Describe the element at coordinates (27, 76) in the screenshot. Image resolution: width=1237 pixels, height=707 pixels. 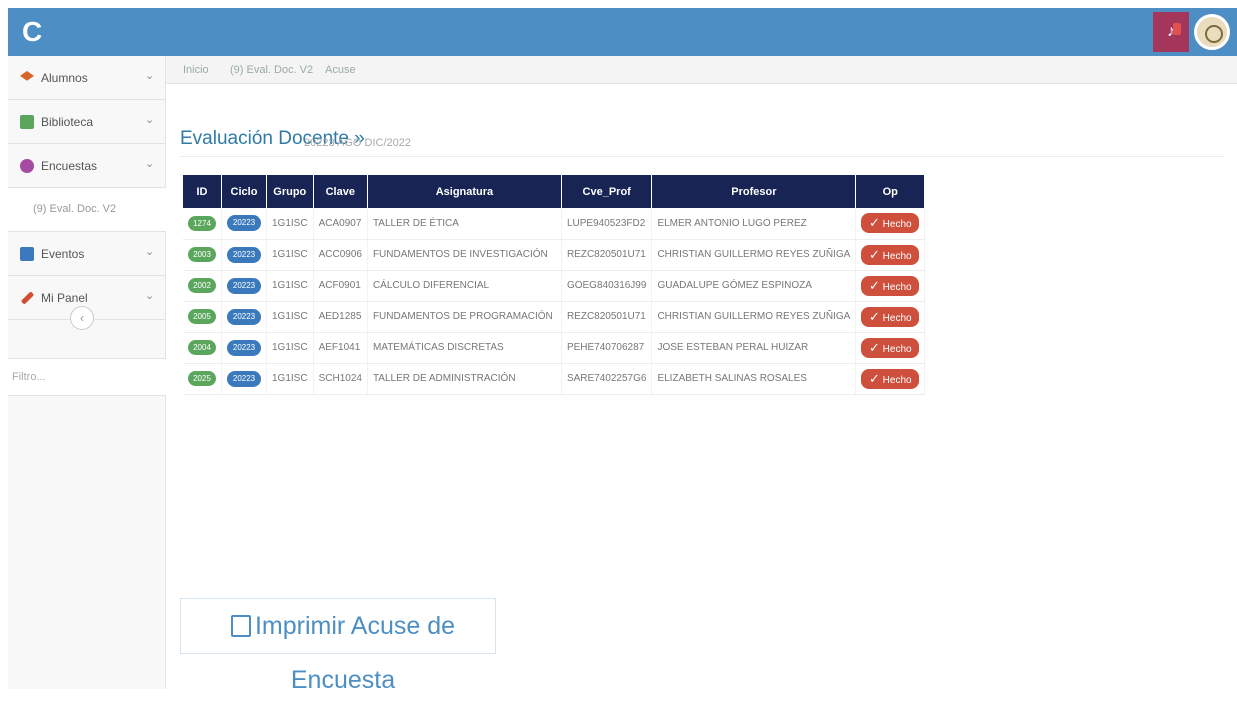
I see `graduation-icon` at that location.